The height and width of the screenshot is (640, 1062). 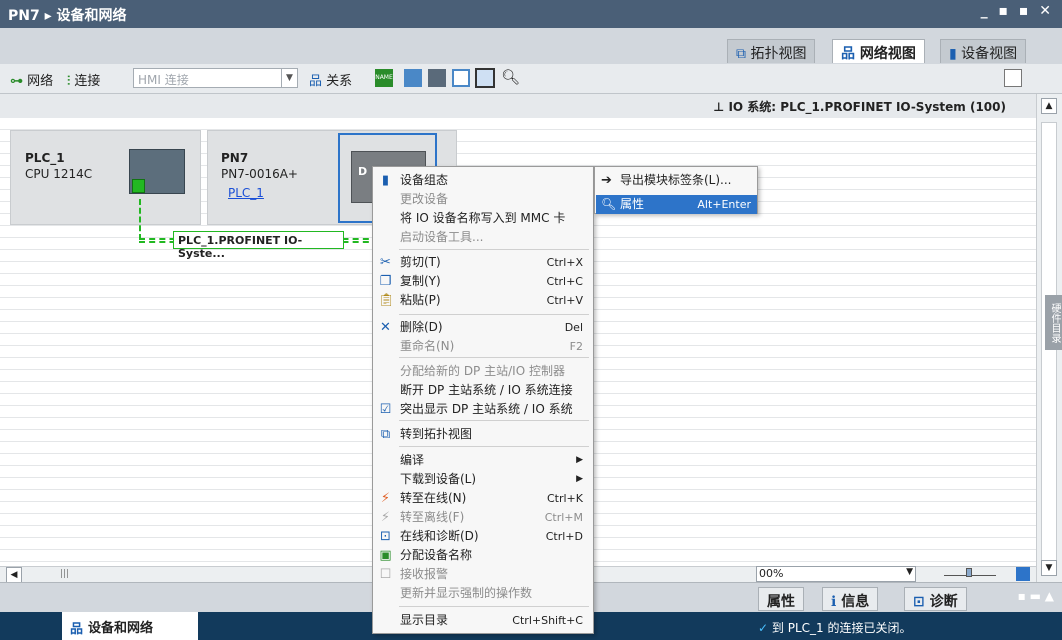 What do you see at coordinates (834, 602) in the screenshot?
I see `info-icon: ℹ` at bounding box center [834, 602].